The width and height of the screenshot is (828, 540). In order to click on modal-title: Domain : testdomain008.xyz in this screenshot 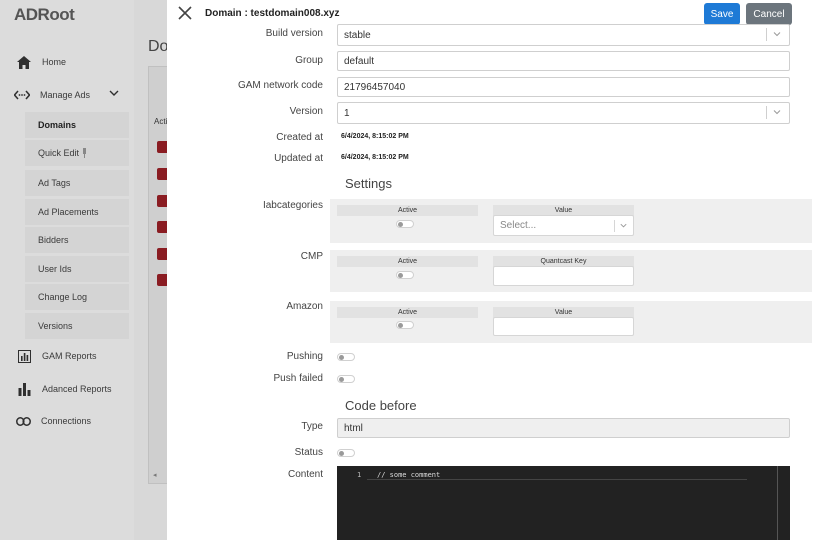, I will do `click(272, 13)`.